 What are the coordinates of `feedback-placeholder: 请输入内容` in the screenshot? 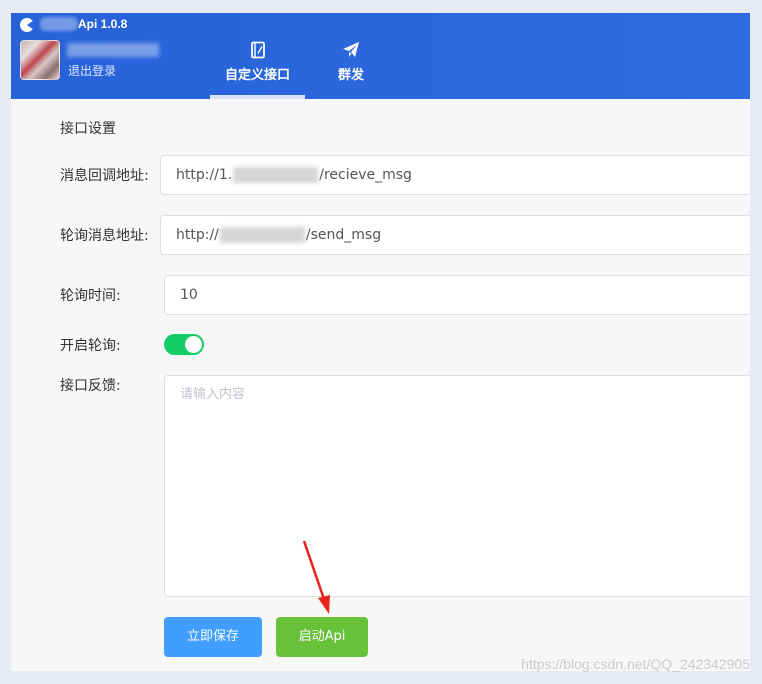 It's located at (213, 394).